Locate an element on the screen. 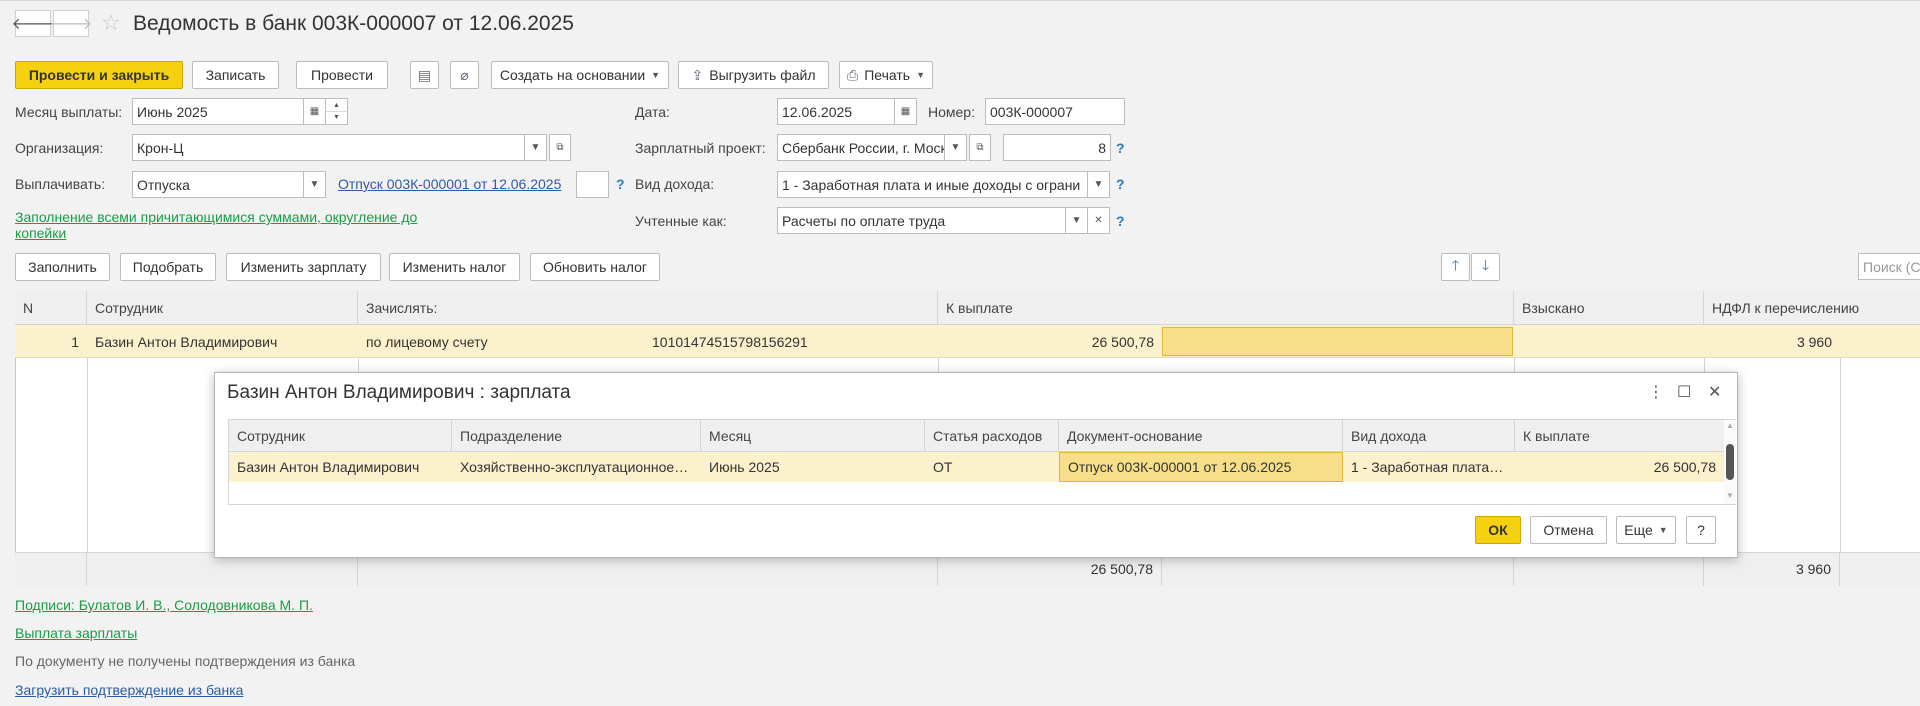 The height and width of the screenshot is (706, 1920). close-icon: ✕ is located at coordinates (1098, 220).